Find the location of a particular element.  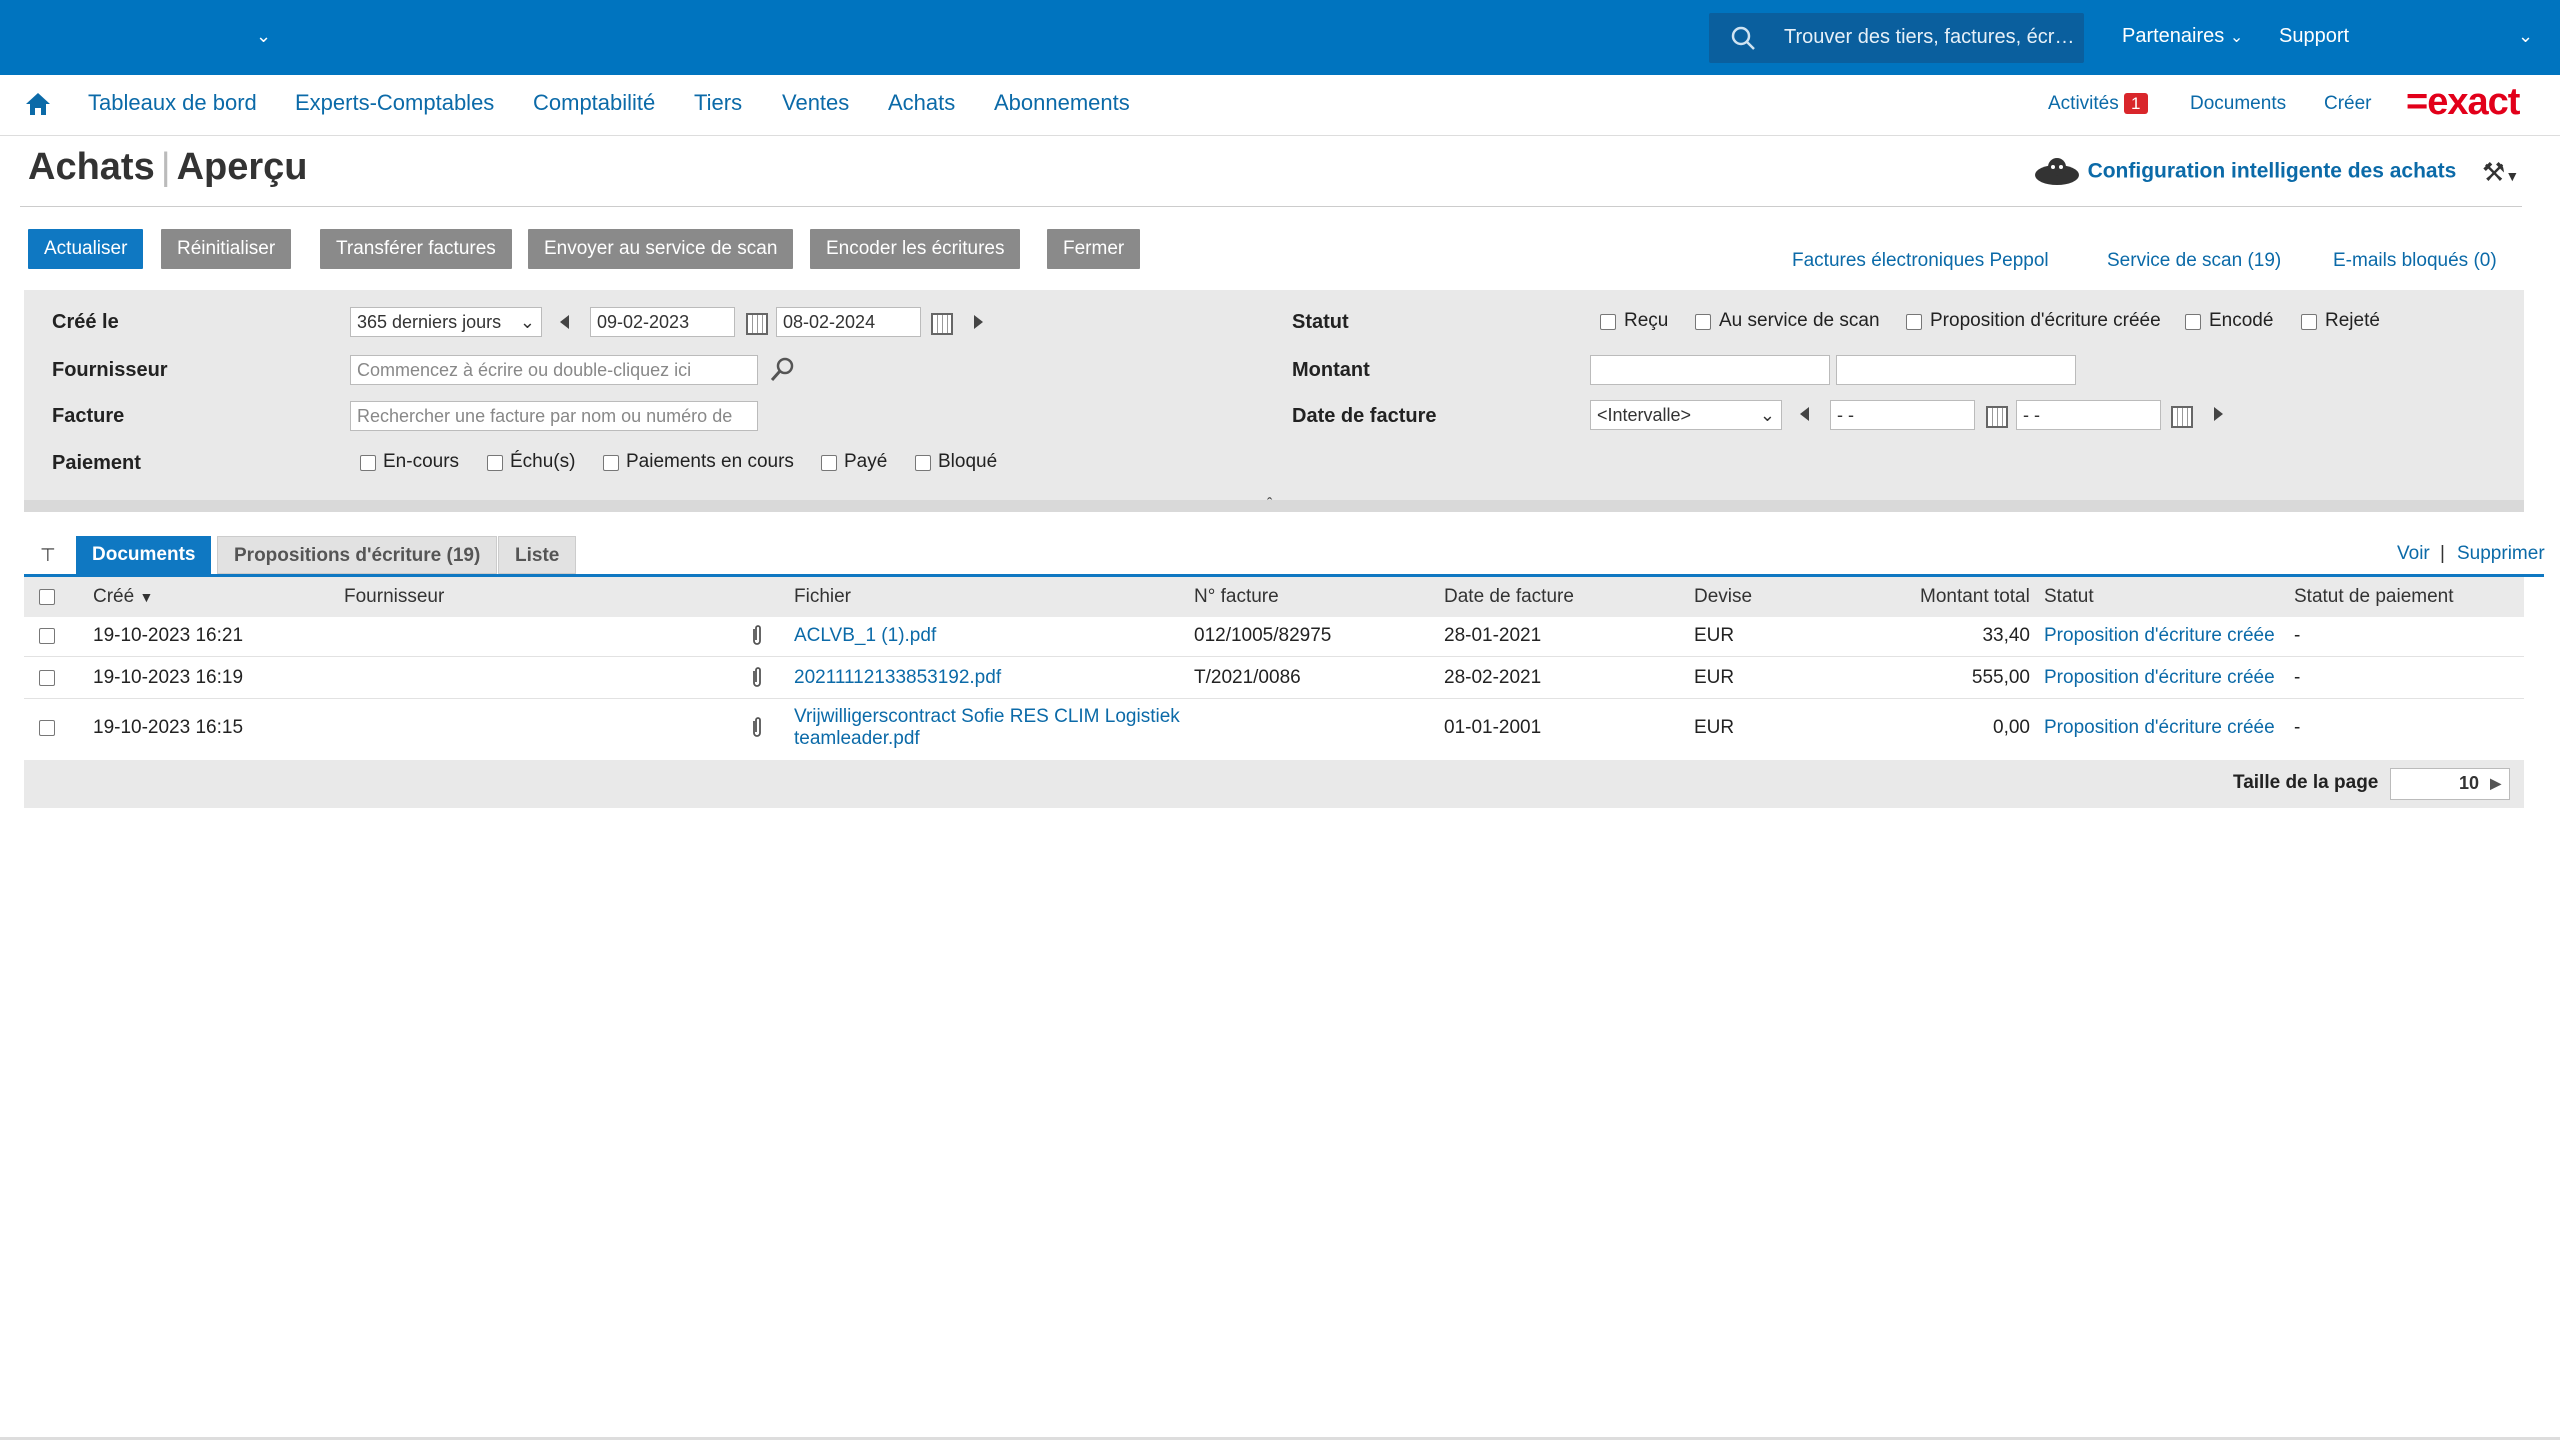

tab-documents: Documents is located at coordinates (144, 555).